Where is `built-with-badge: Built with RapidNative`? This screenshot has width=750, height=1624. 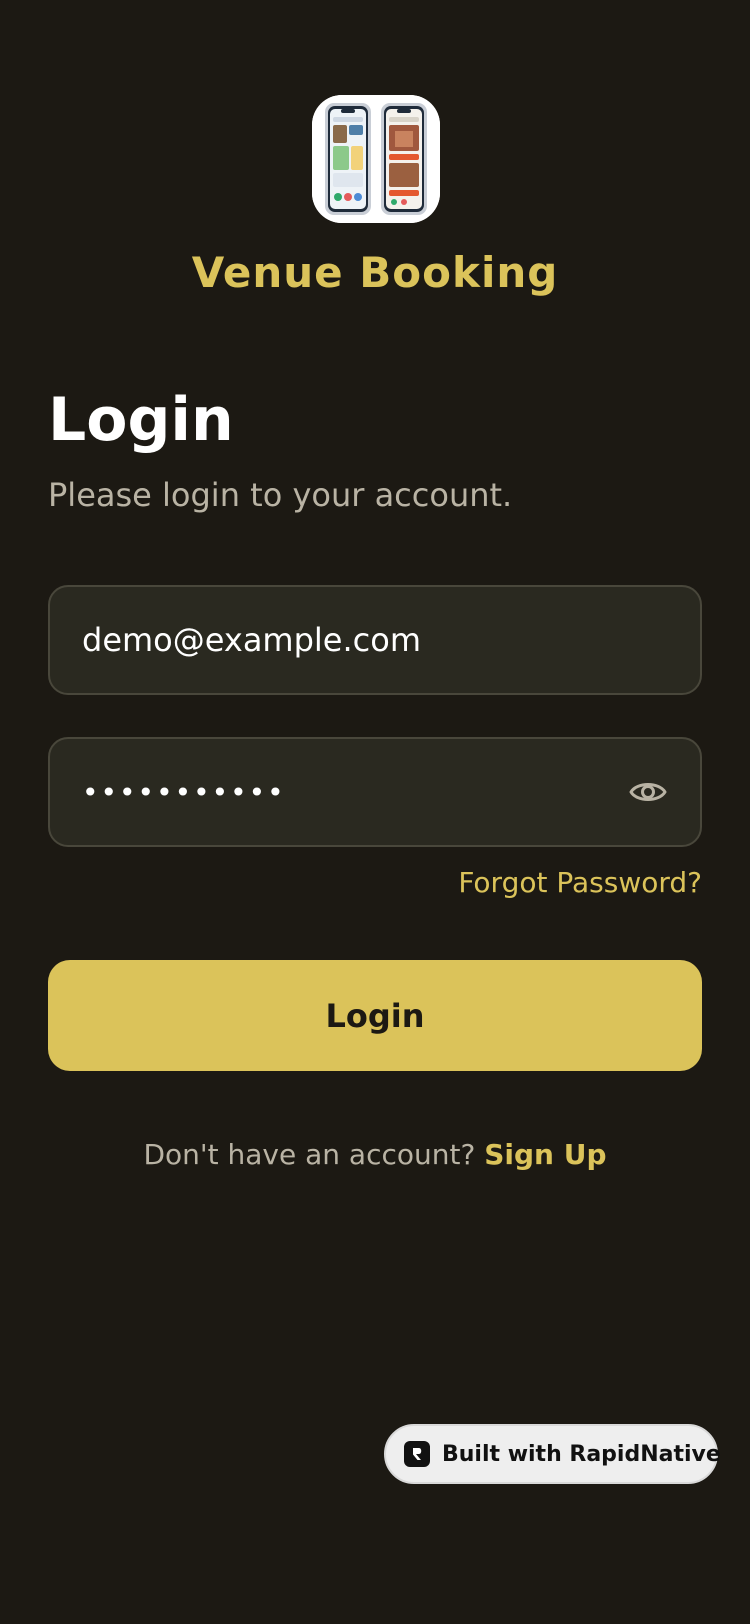
built-with-badge: Built with RapidNative is located at coordinates (552, 1454).